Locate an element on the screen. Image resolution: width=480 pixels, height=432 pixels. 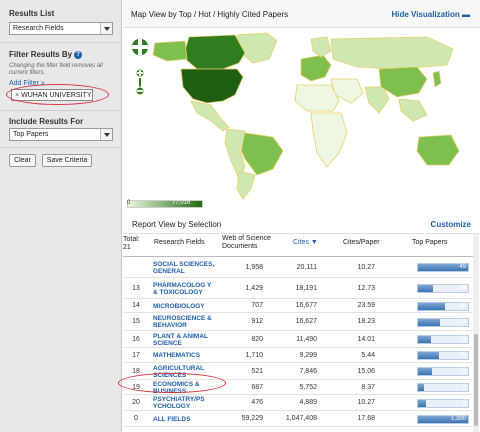
region-argentina is located at coordinates (246, 185).